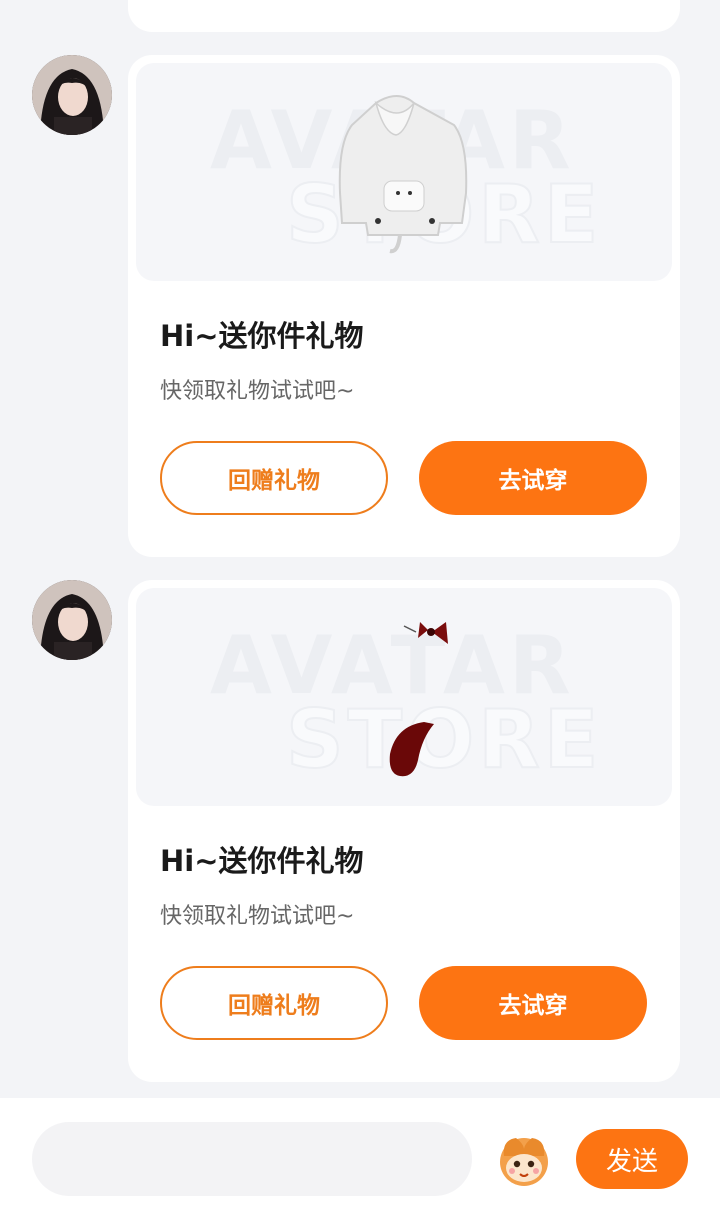 The height and width of the screenshot is (1208, 720). What do you see at coordinates (418, 699) in the screenshot?
I see `bow-and-tail-icon` at bounding box center [418, 699].